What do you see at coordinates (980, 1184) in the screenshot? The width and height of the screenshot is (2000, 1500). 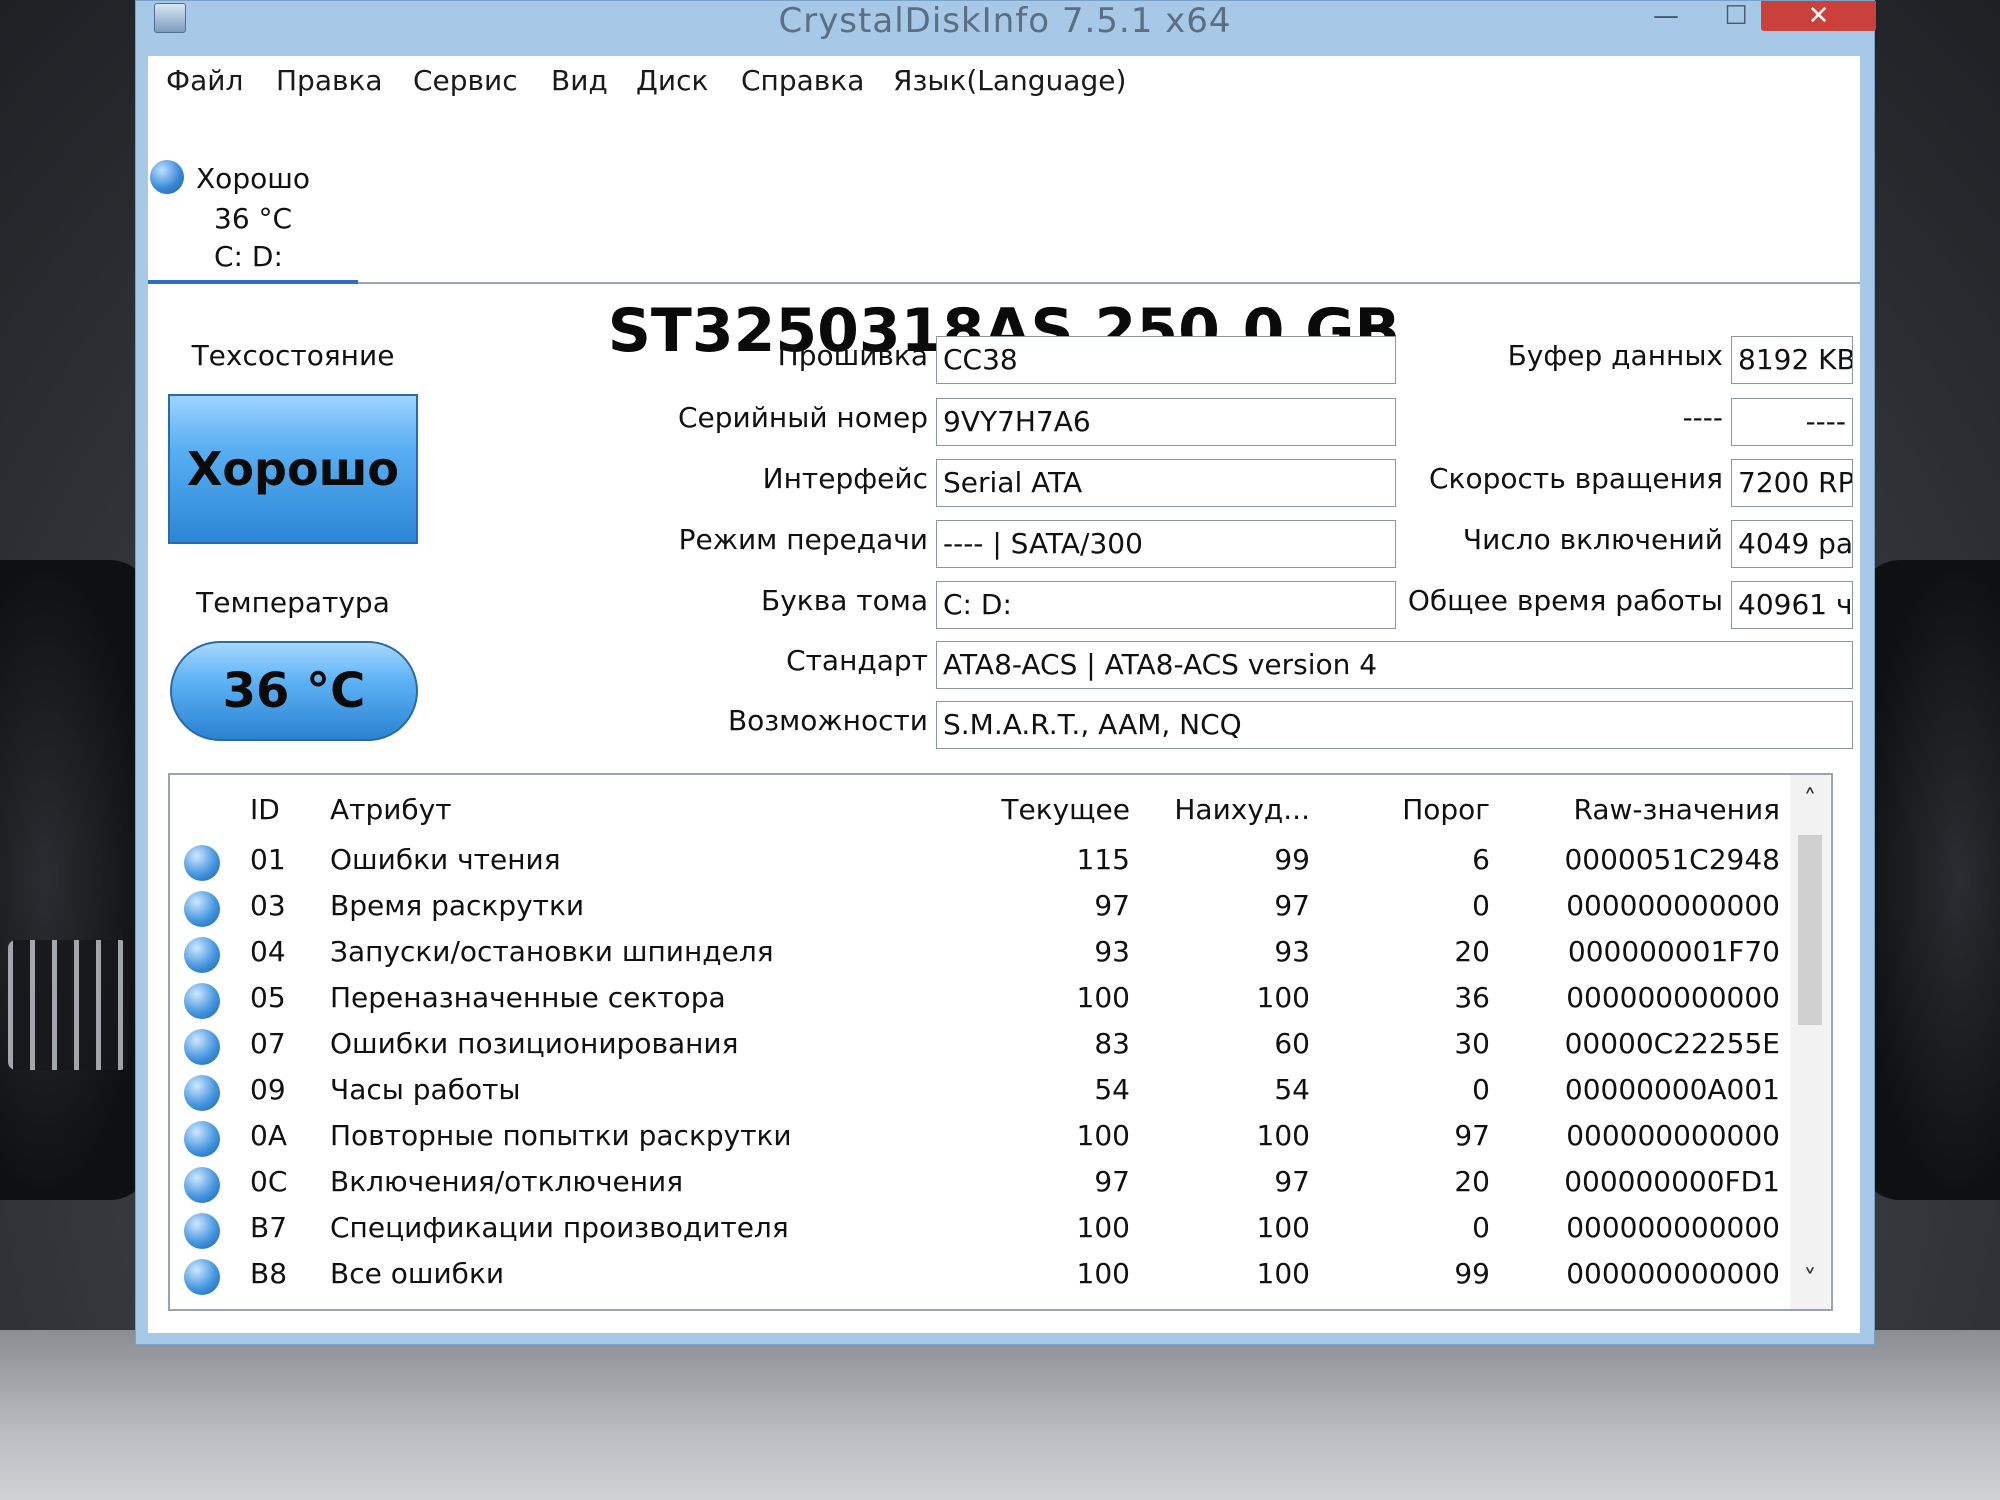 I see `table-row: 0C Включения/отключения 97 97 20 000000000FD1` at bounding box center [980, 1184].